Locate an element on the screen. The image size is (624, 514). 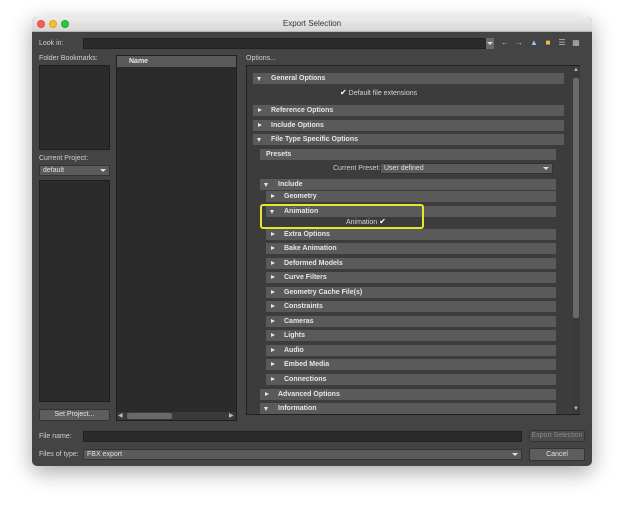
options-vertical-scrollbar: ▲ ▼ is located at coordinates (576, 240).